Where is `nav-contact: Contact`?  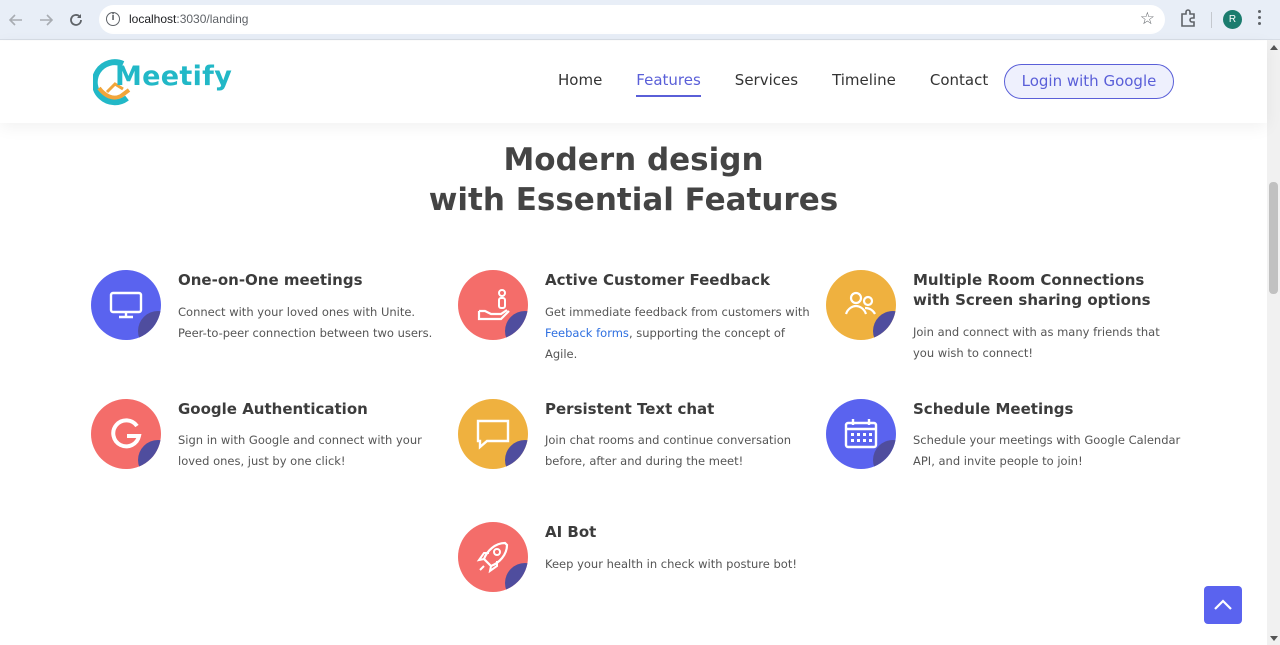
nav-contact: Contact is located at coordinates (959, 83).